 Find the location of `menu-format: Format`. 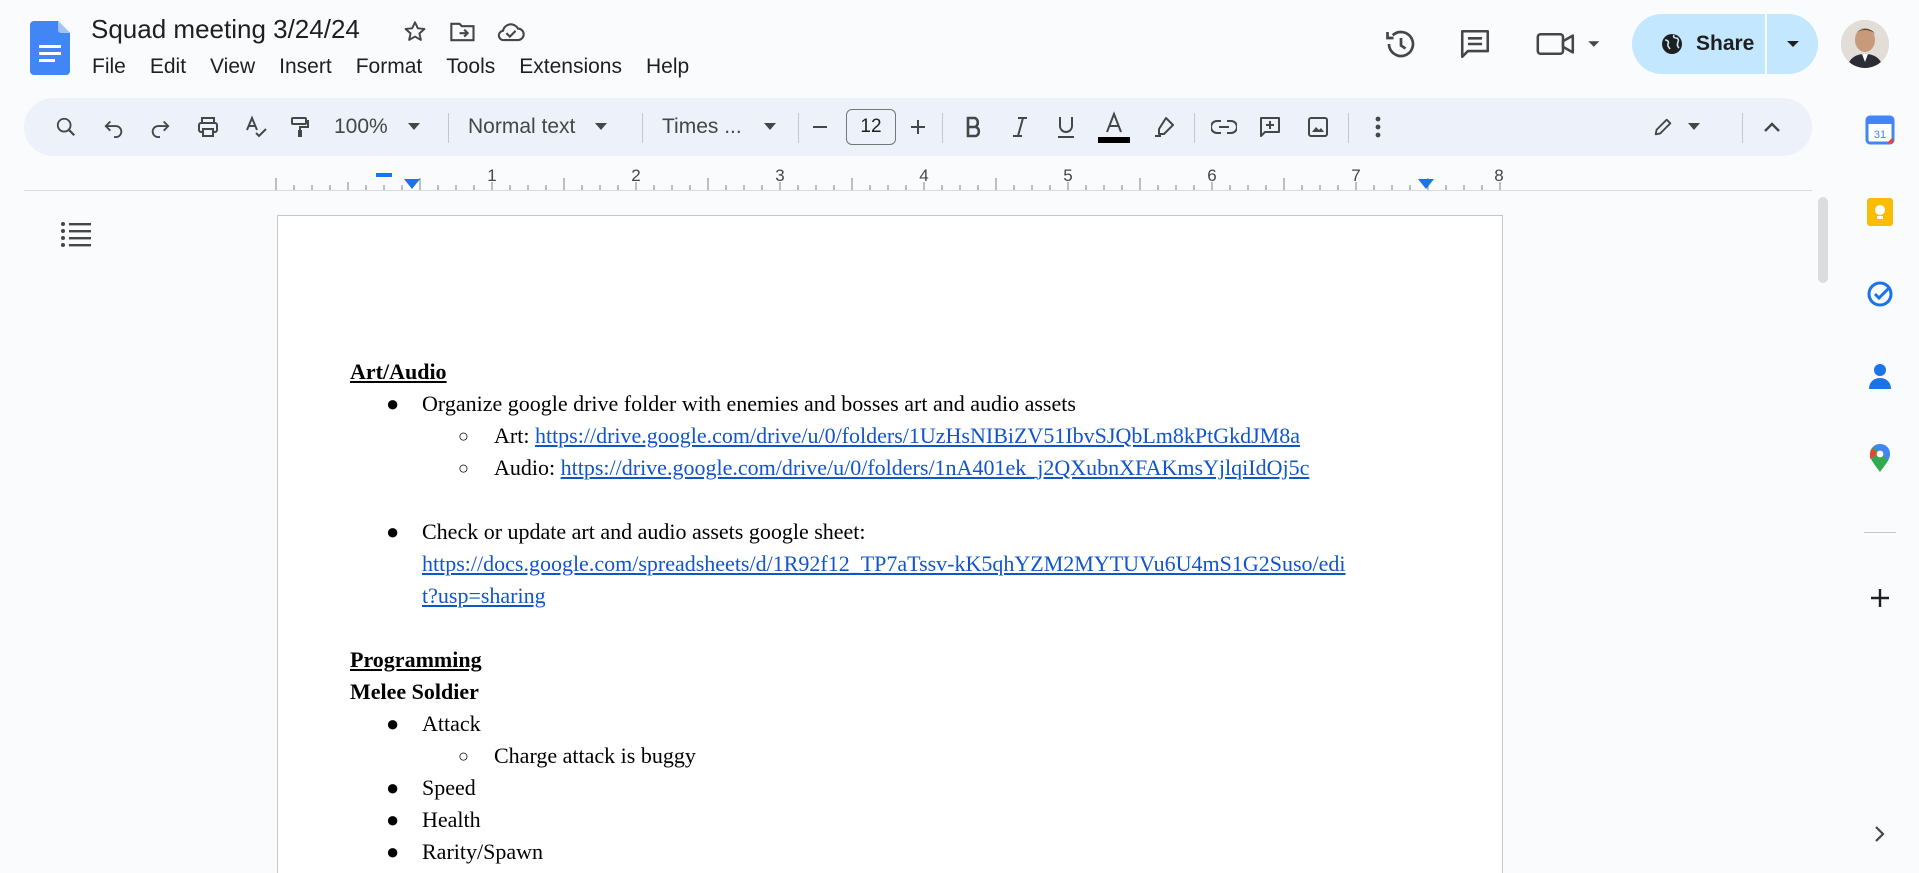

menu-format: Format is located at coordinates (389, 67).